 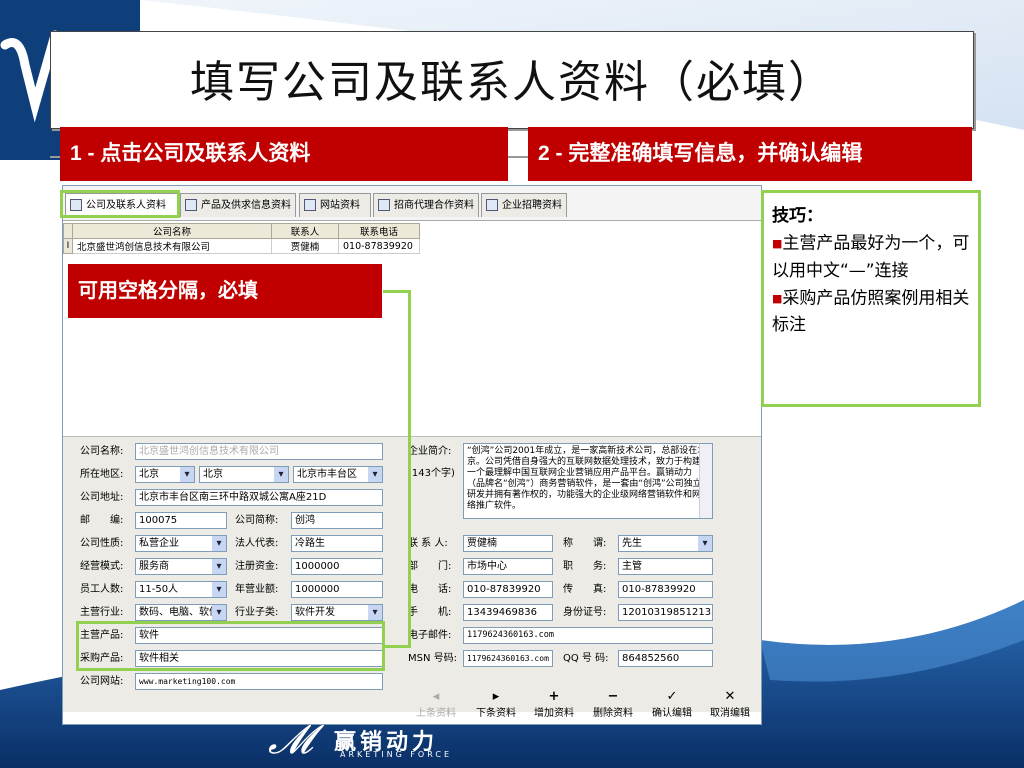 What do you see at coordinates (665, 543) in the screenshot?
I see `title-select: 先生` at bounding box center [665, 543].